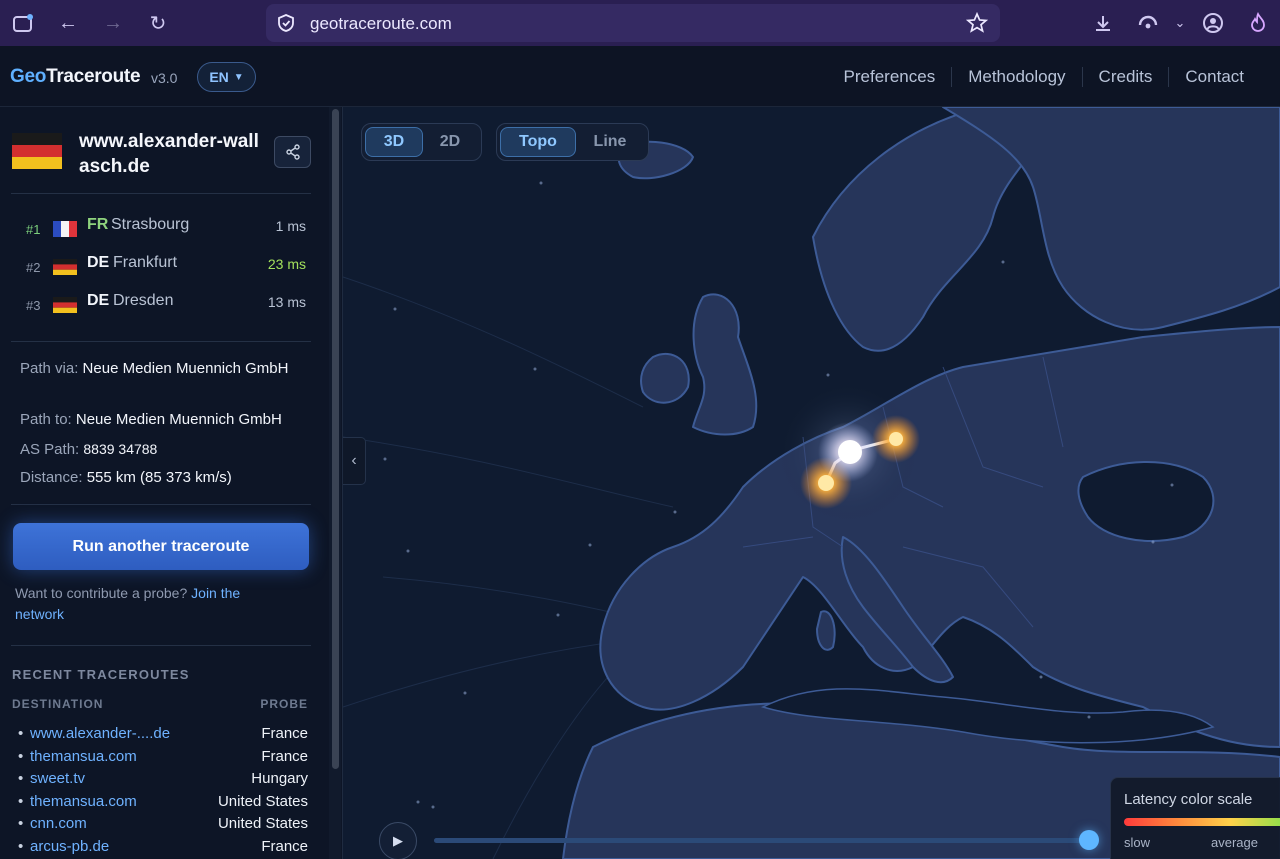 This screenshot has height=859, width=1280. Describe the element at coordinates (58, 823) in the screenshot. I see `recent-destination-link: cnn.com` at that location.